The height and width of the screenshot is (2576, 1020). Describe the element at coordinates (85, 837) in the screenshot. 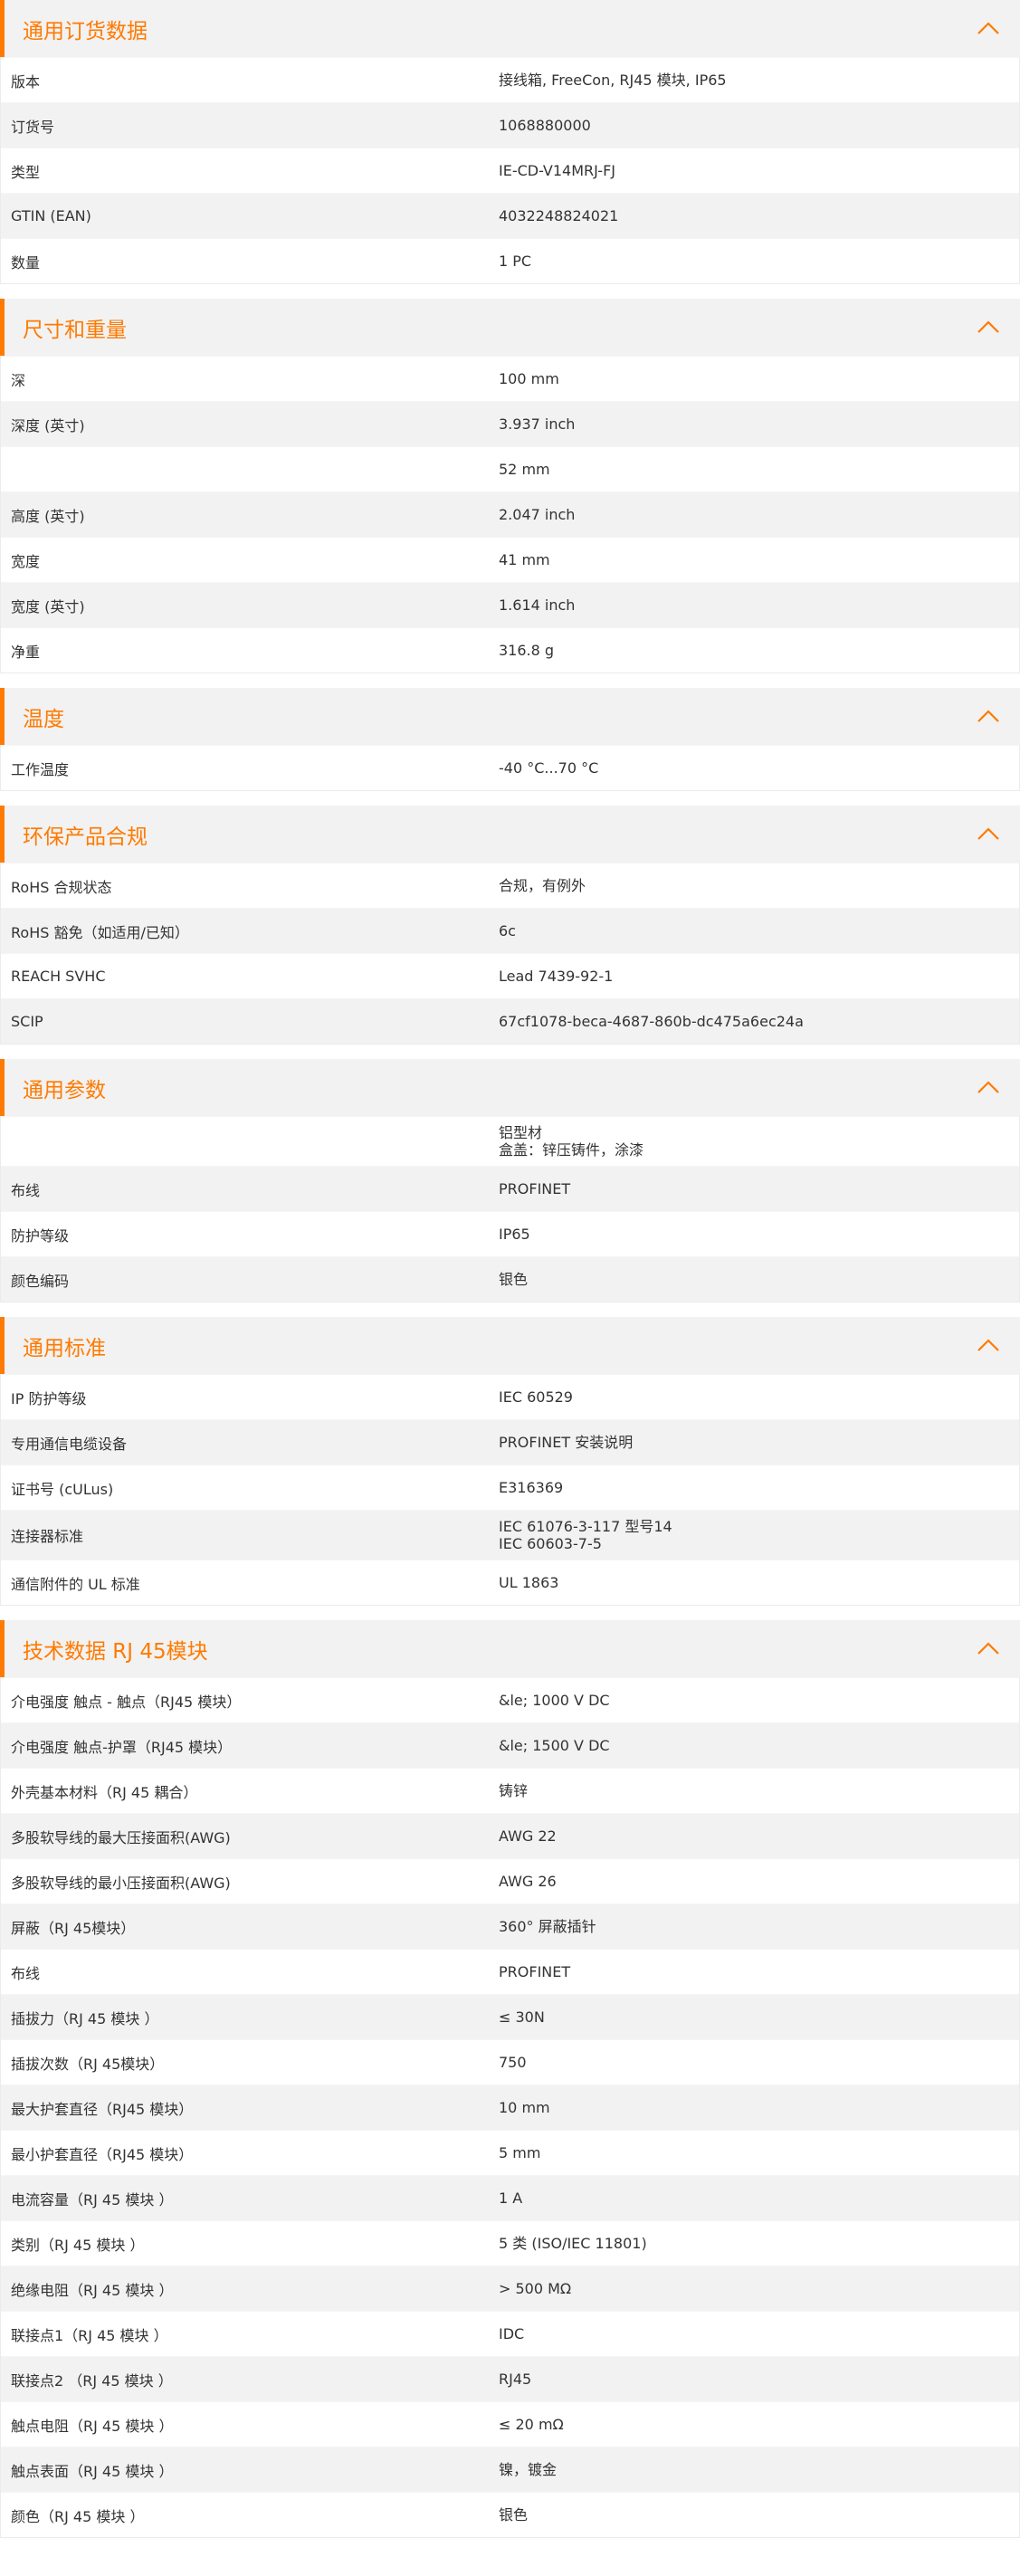

I see `section-title: 环保产品合规` at that location.